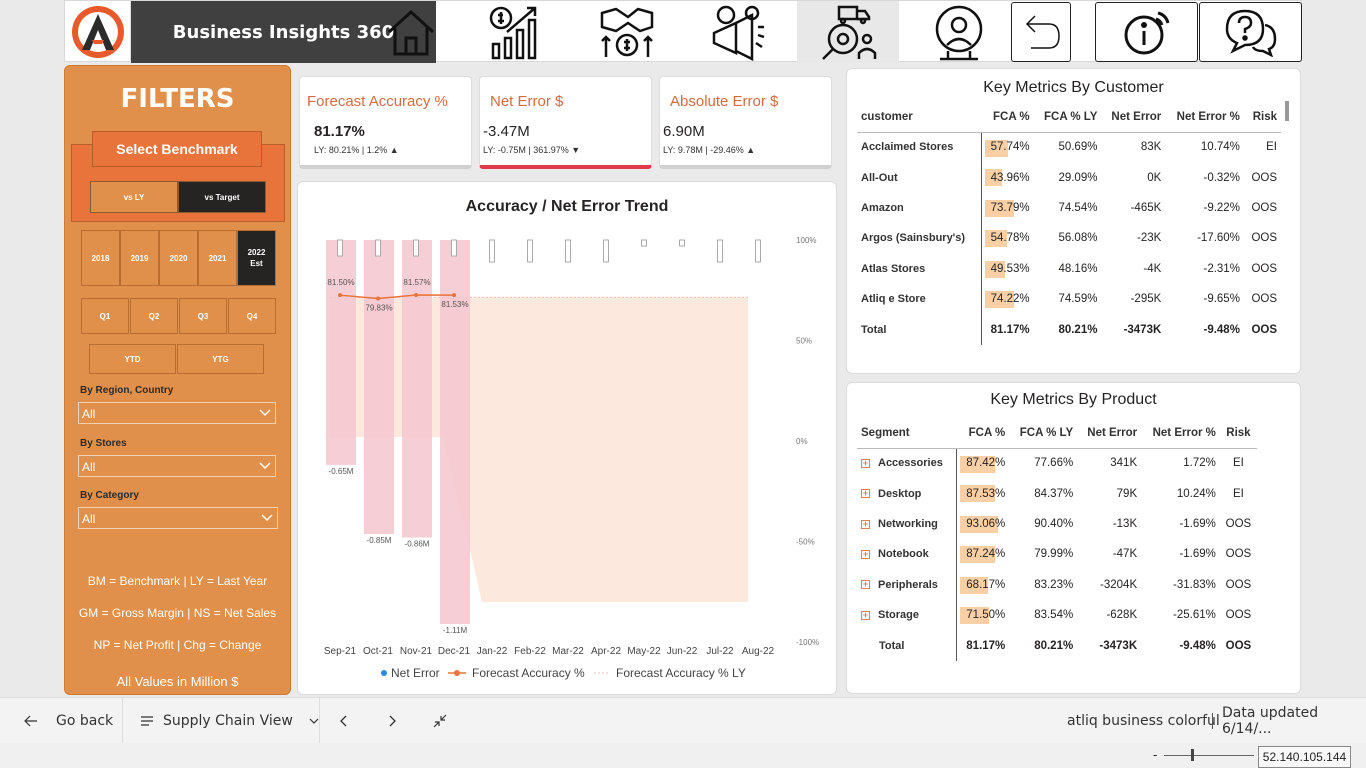  Describe the element at coordinates (105, 316) in the screenshot. I see `quarter-q1-button: Q1` at that location.